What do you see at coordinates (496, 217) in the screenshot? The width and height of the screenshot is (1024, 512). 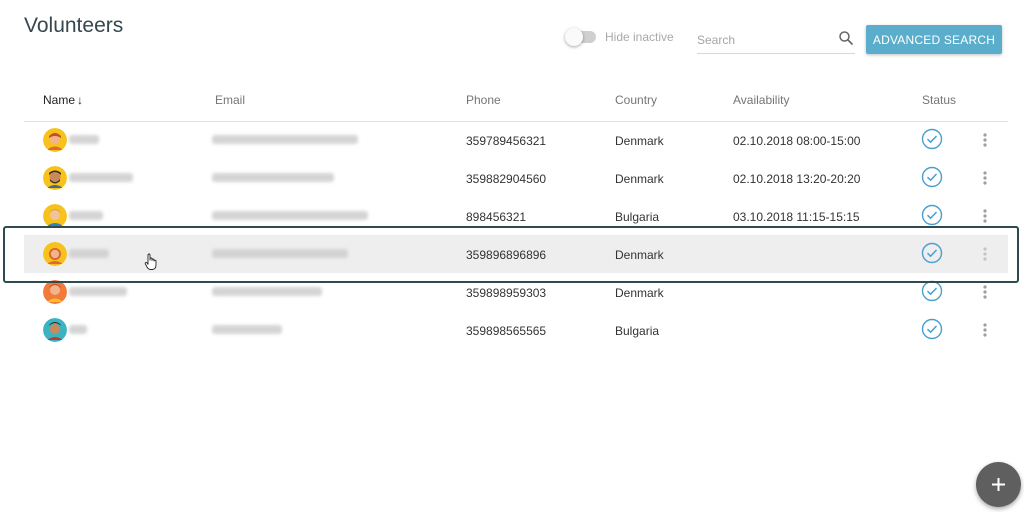 I see `phone-cell: 898456321` at bounding box center [496, 217].